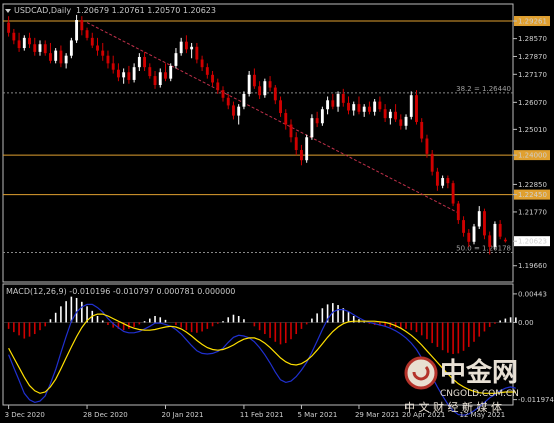 This screenshot has width=554, height=423. I want to click on watermark-domain: CNGOLD.COM.CN, so click(479, 394).